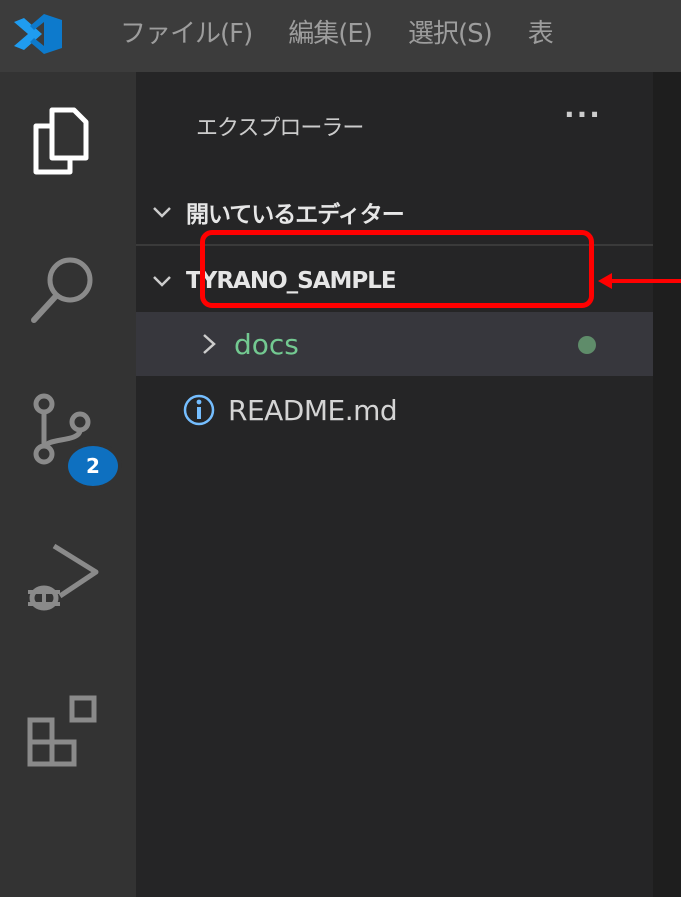 The image size is (681, 897). Describe the element at coordinates (397, 269) in the screenshot. I see `annotation-highlight-box` at that location.